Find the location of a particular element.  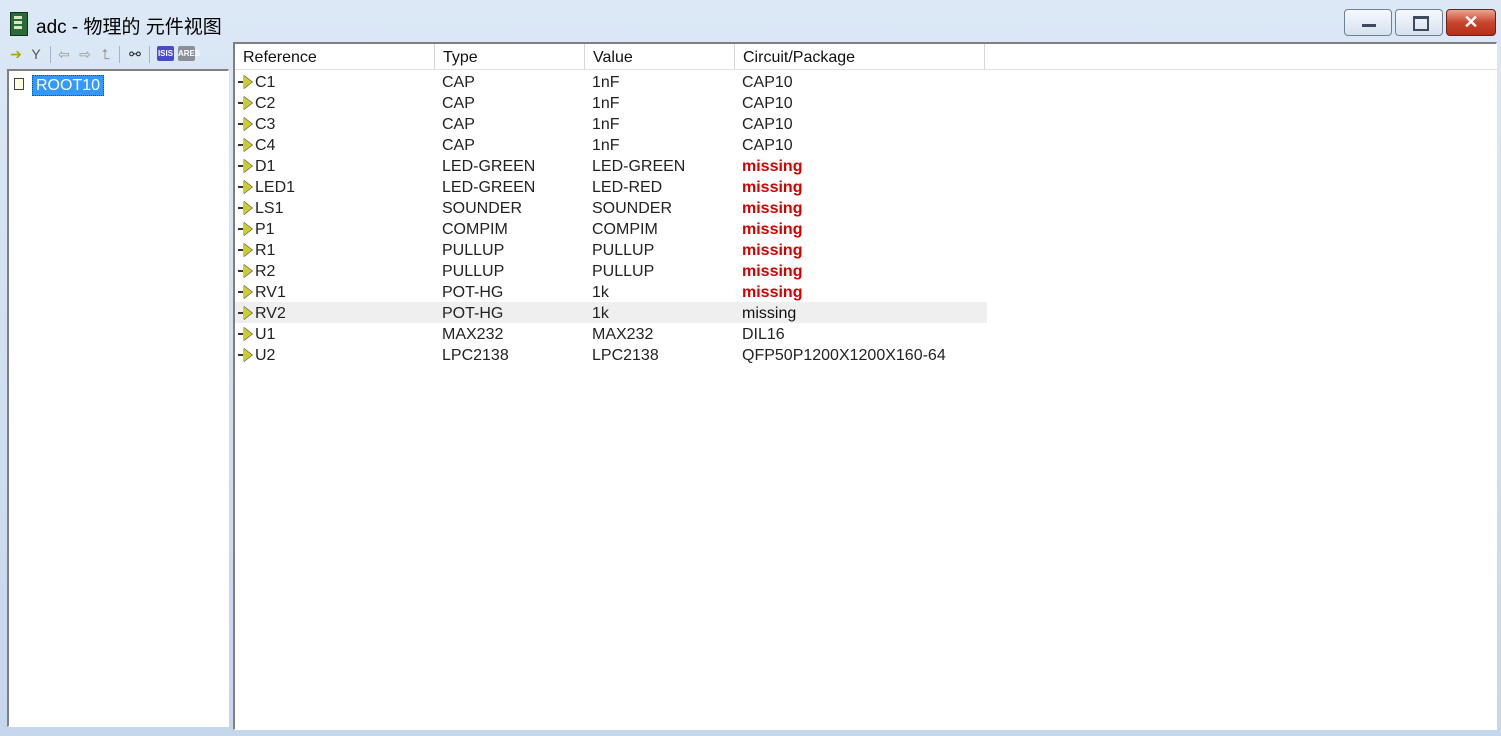

column-header-reference: Reference is located at coordinates (335, 56).